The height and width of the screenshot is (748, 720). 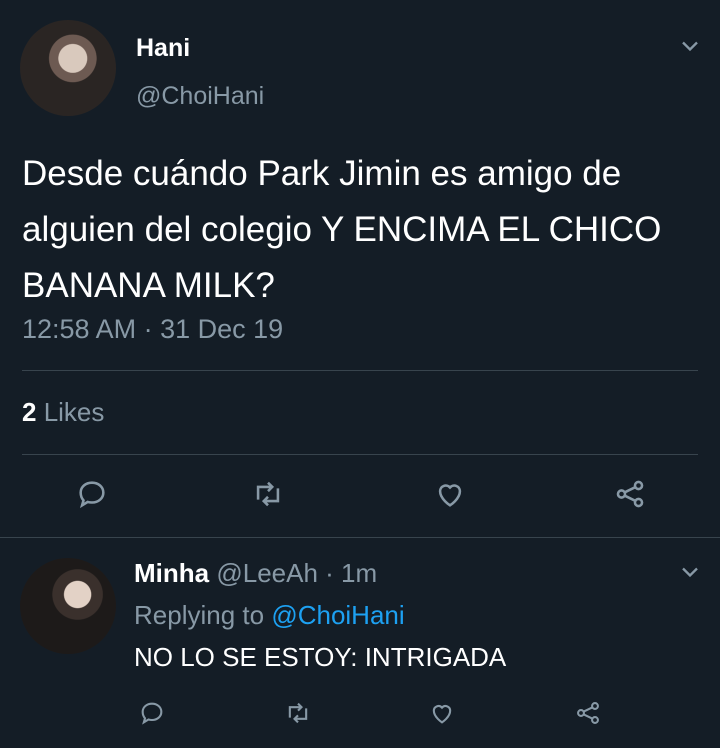 I want to click on likes-label: Likes, so click(x=70, y=412).